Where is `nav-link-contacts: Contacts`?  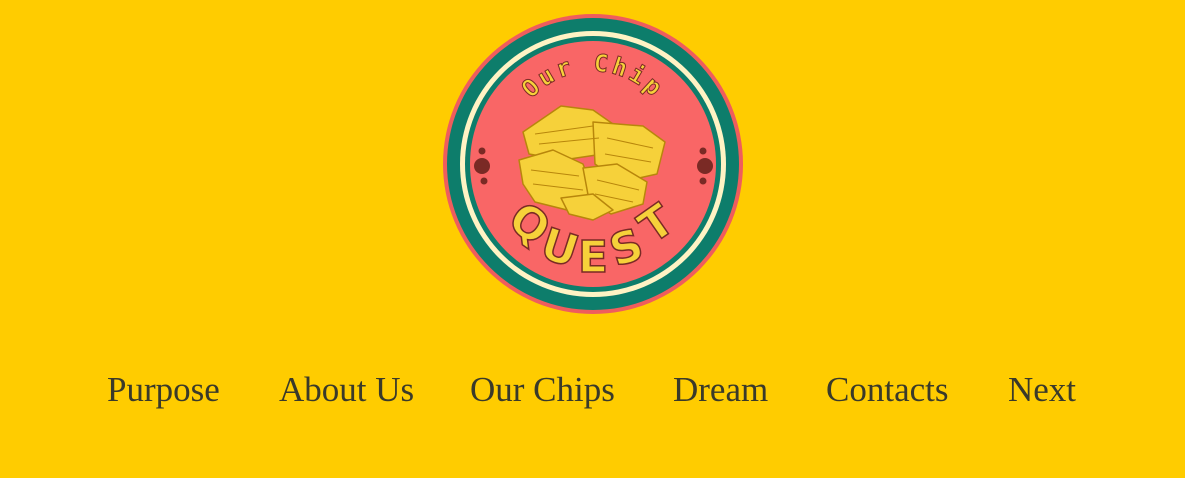
nav-link-contacts: Contacts is located at coordinates (887, 390).